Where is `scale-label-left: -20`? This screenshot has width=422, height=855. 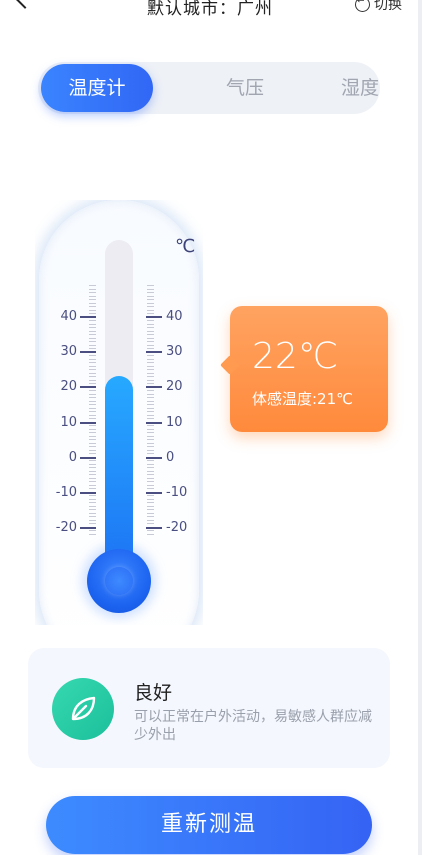
scale-label-left: -20 is located at coordinates (66, 528).